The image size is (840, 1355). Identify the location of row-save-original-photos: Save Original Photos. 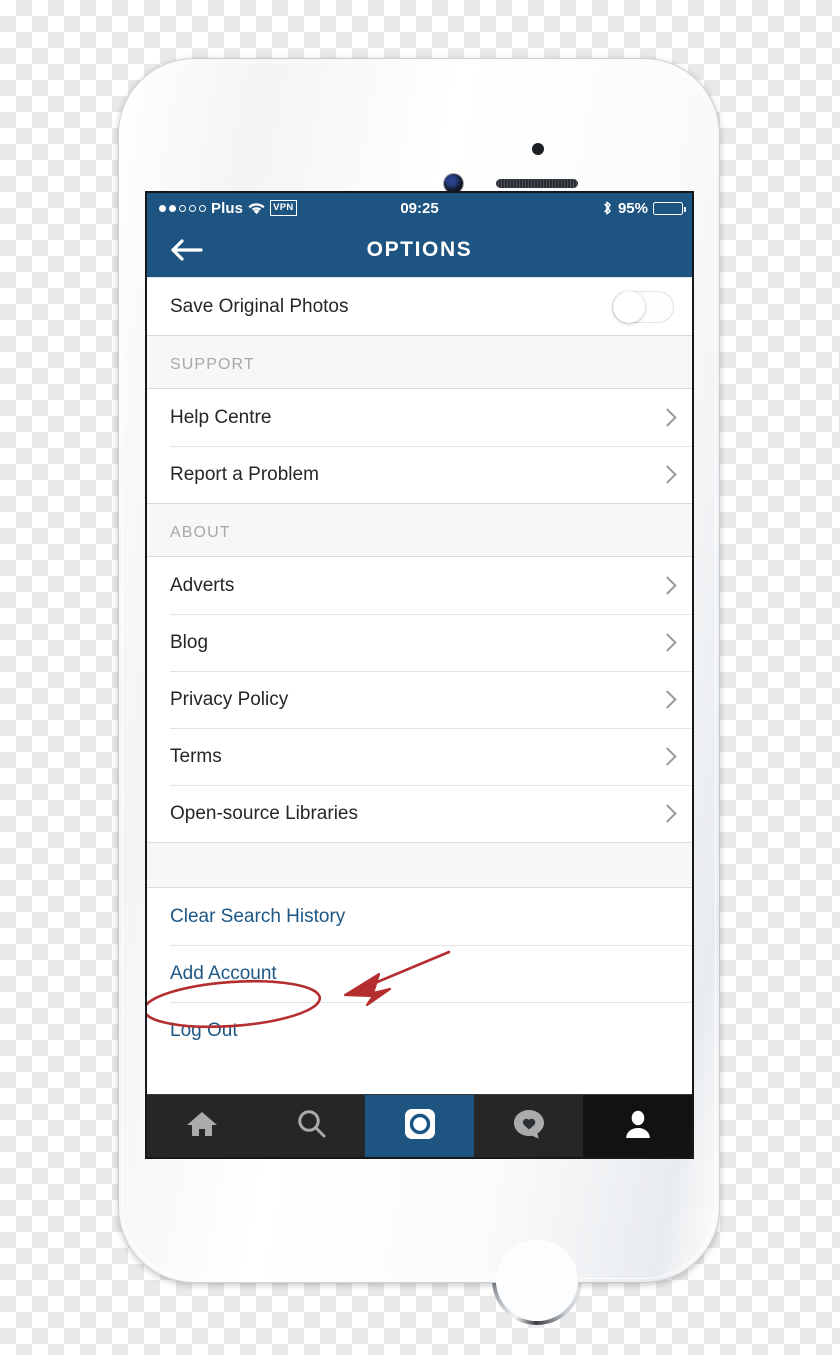
(419, 306).